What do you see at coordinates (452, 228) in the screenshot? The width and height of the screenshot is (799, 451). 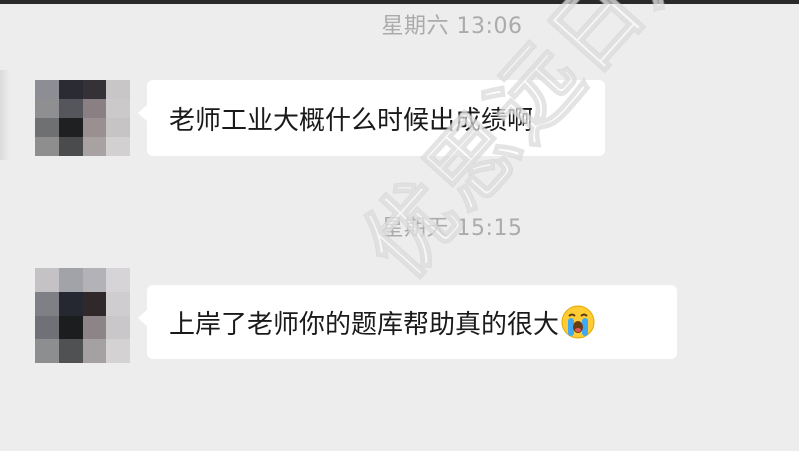 I see `message-timestamp: 星期天 15:15` at bounding box center [452, 228].